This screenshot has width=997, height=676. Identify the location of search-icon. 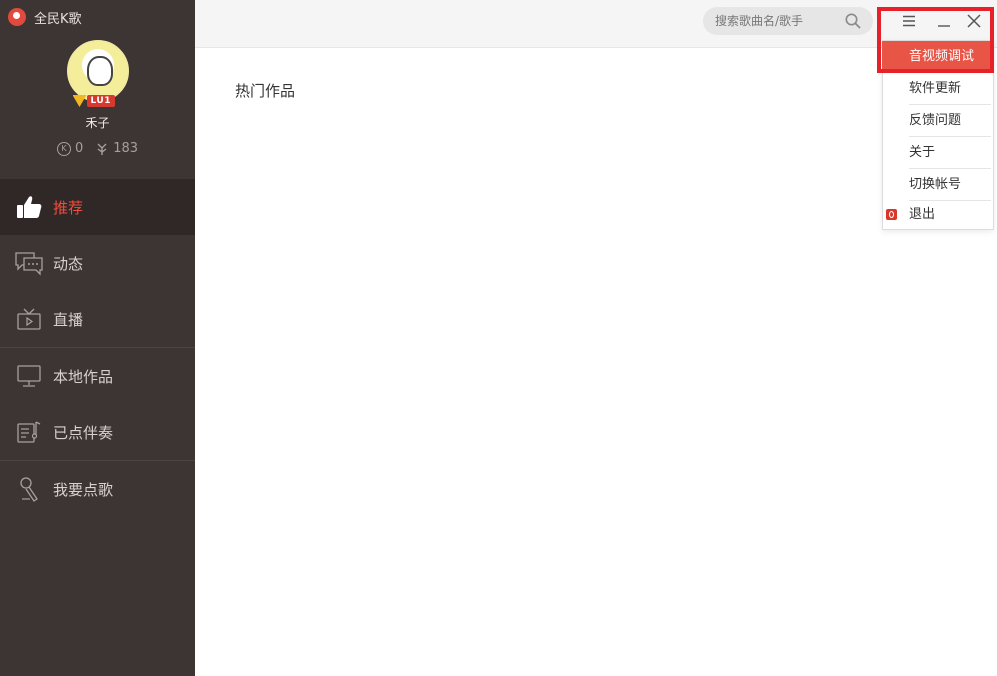
(853, 21).